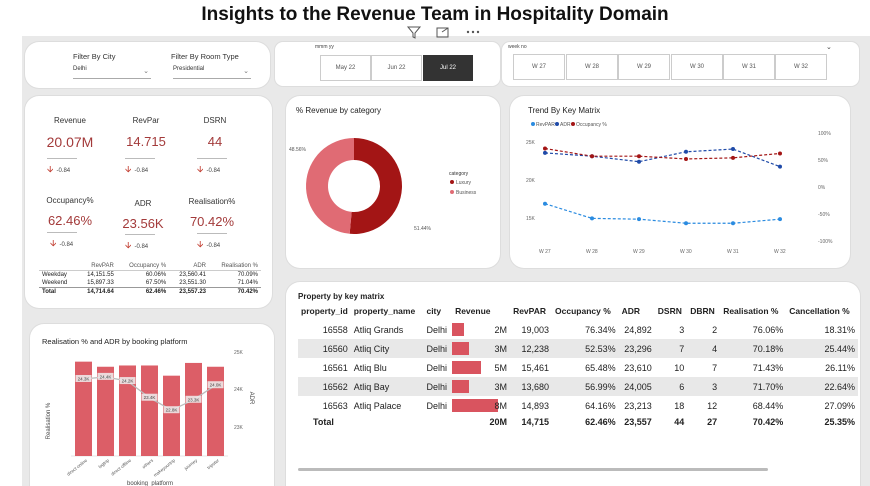  I want to click on column-header, so click(58, 266).